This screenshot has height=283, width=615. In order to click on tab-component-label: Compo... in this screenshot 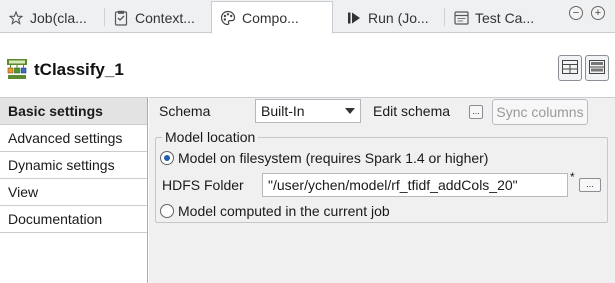, I will do `click(270, 17)`.